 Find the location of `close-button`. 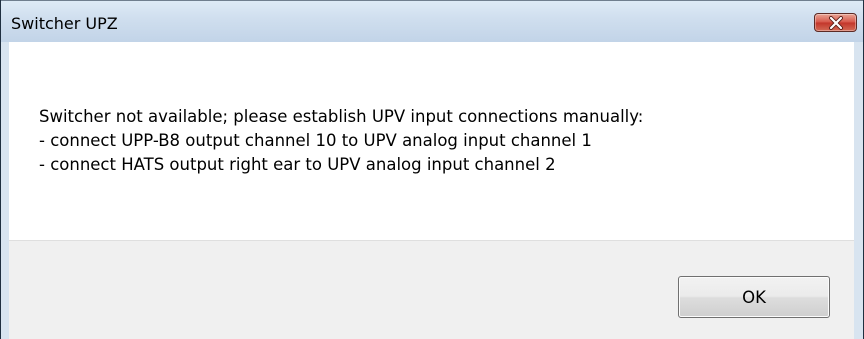

close-button is located at coordinates (835, 22).